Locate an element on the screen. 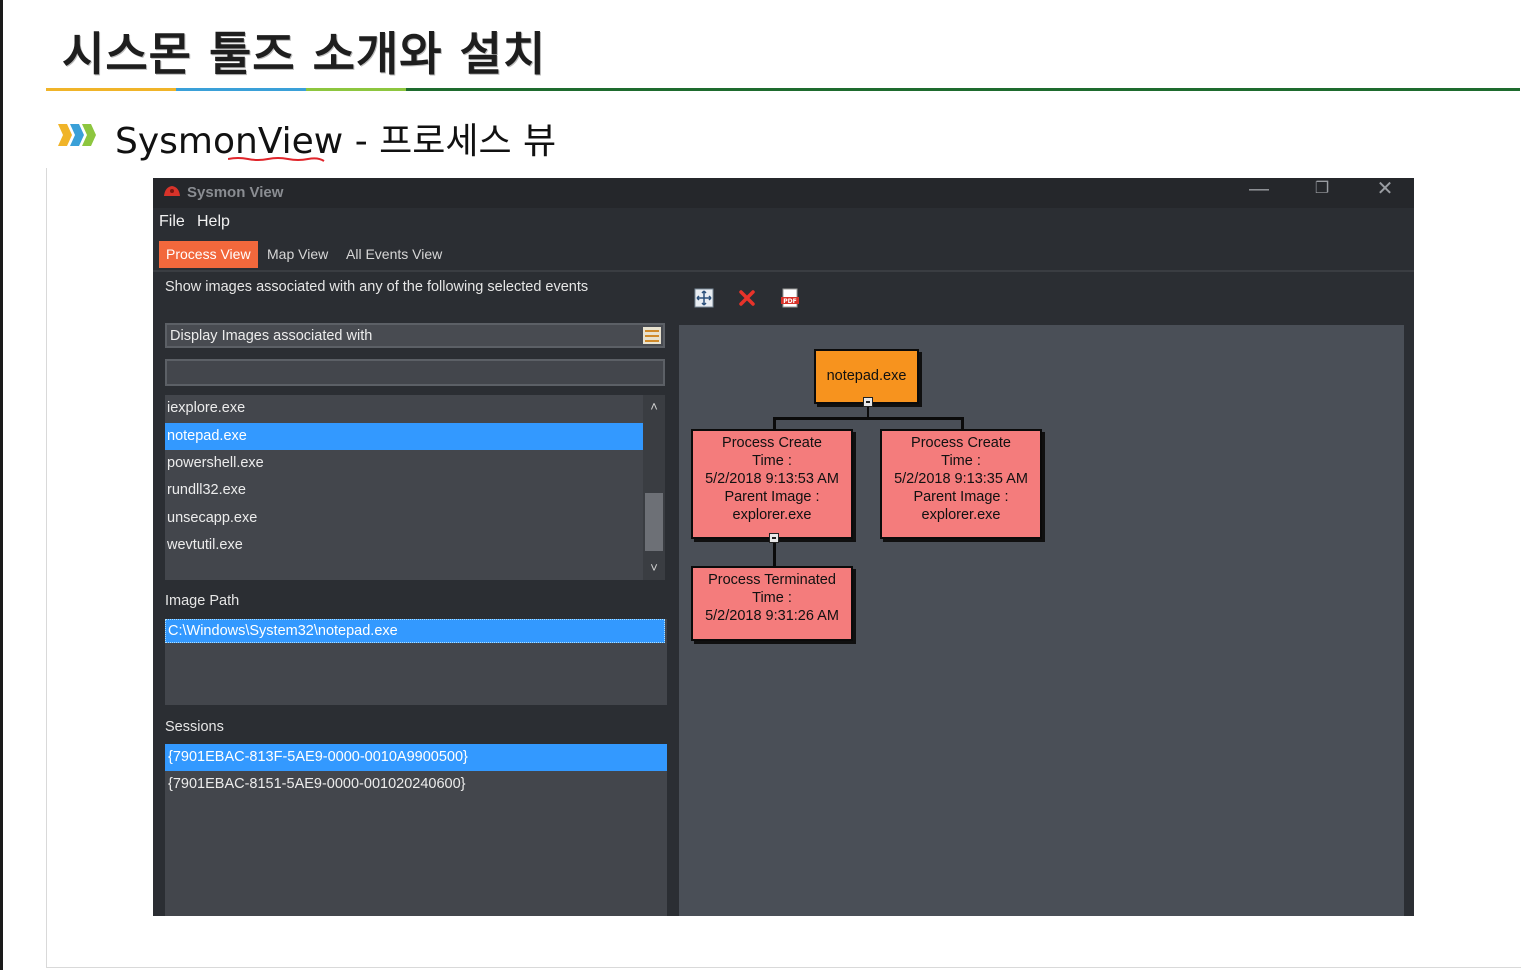  window-title: Sysmon View is located at coordinates (235, 192).